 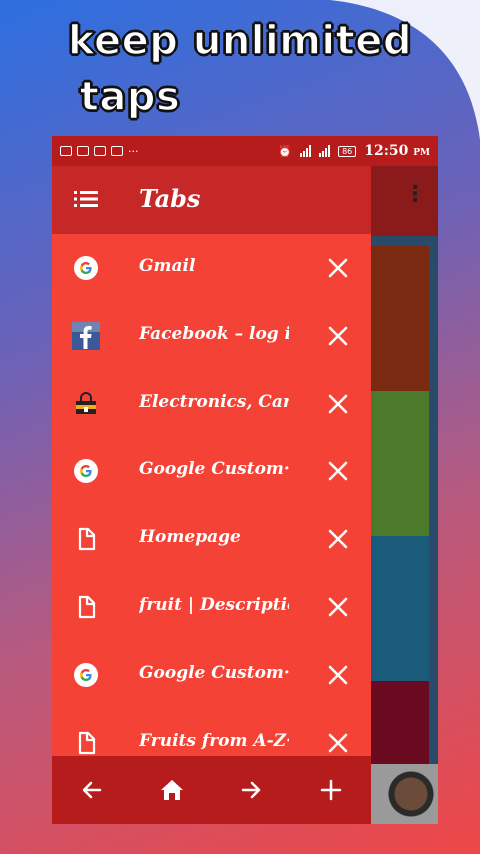 I want to click on tab-item: Electronics, Car···, so click(x=211, y=404).